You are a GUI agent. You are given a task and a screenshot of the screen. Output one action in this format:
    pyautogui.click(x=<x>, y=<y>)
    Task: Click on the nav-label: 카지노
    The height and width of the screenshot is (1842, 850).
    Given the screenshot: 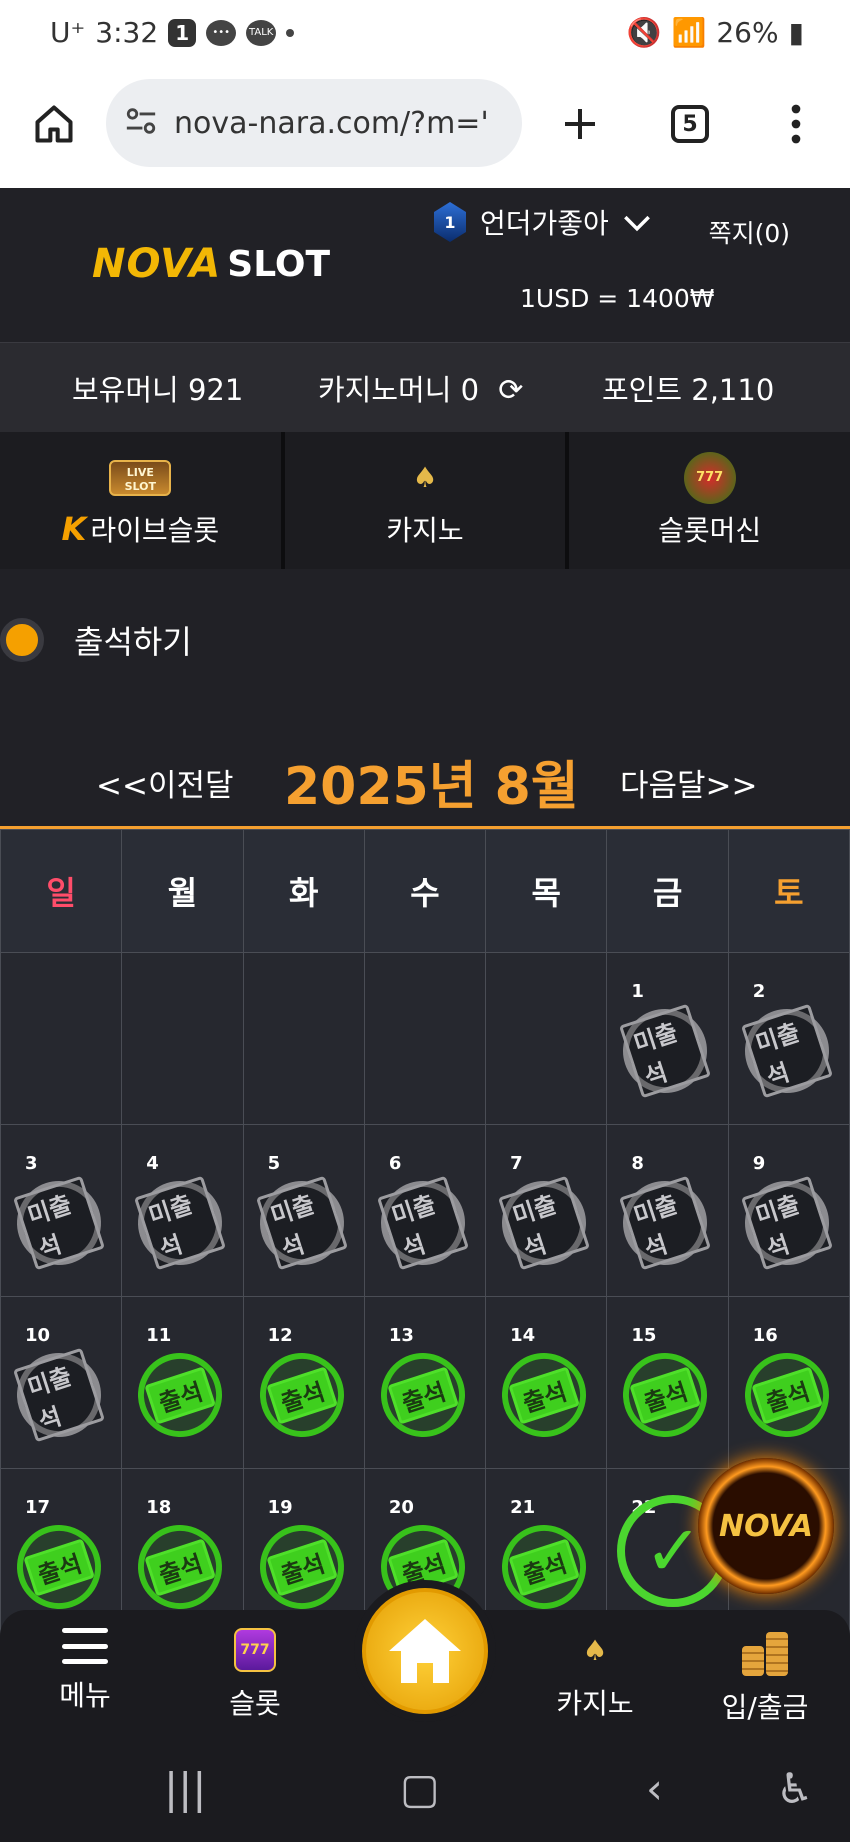 What is the action you would take?
    pyautogui.click(x=595, y=1703)
    